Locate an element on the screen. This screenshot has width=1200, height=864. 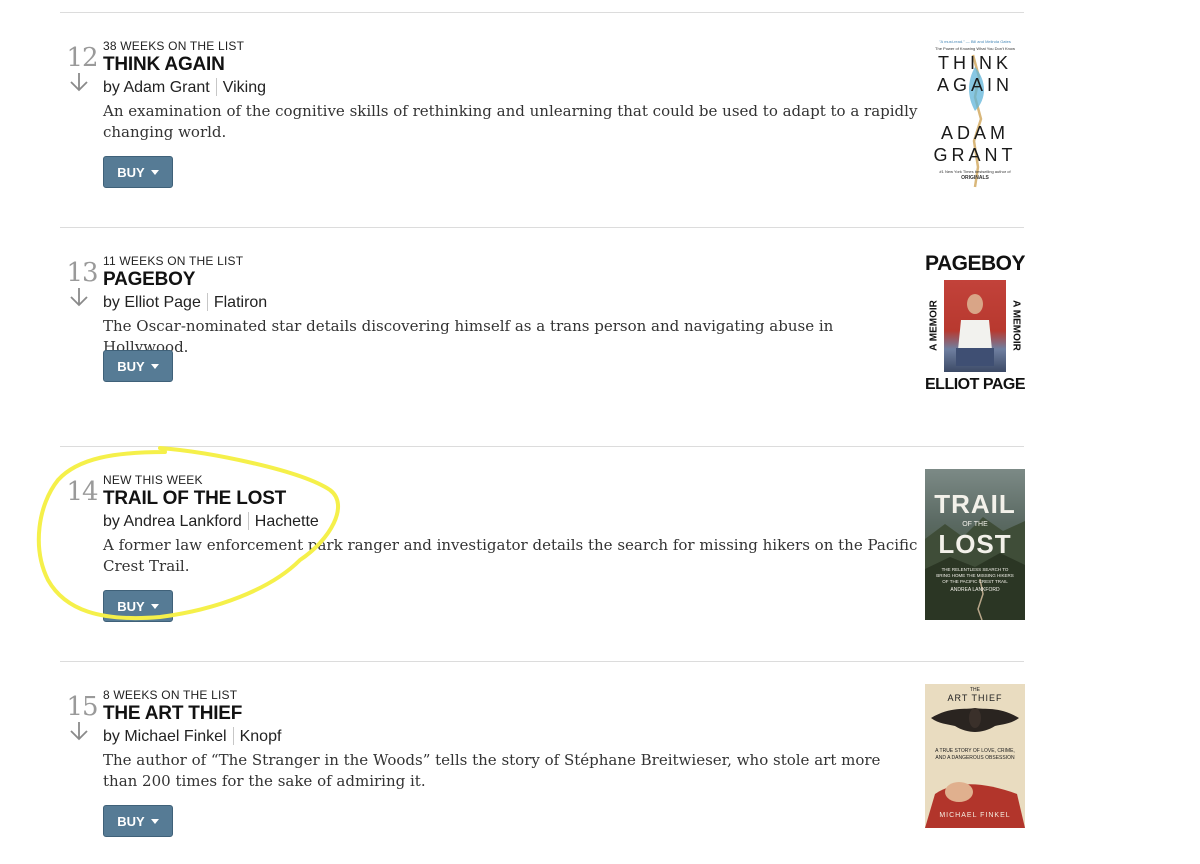
byline: by Elliot Page Flatiron is located at coordinates (185, 302).